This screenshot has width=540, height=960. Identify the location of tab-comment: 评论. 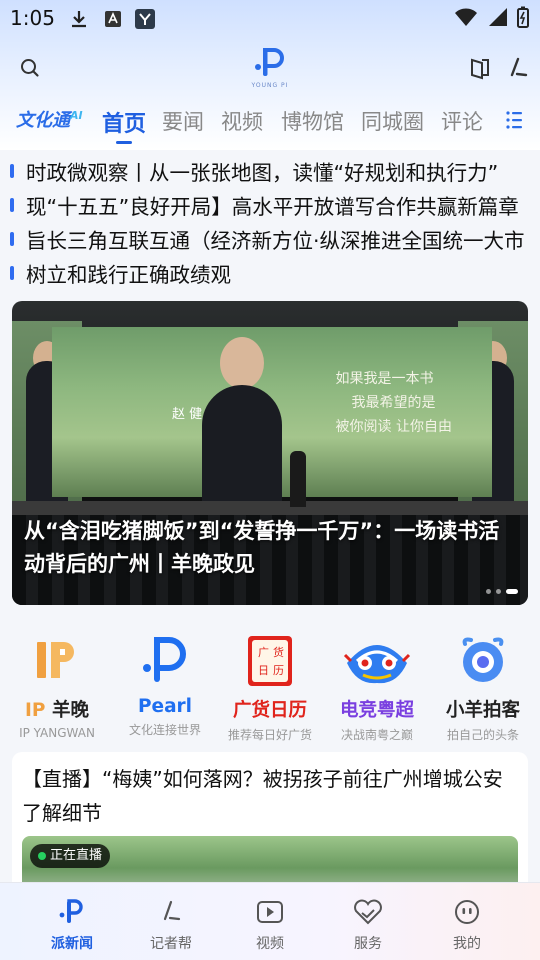
(462, 121).